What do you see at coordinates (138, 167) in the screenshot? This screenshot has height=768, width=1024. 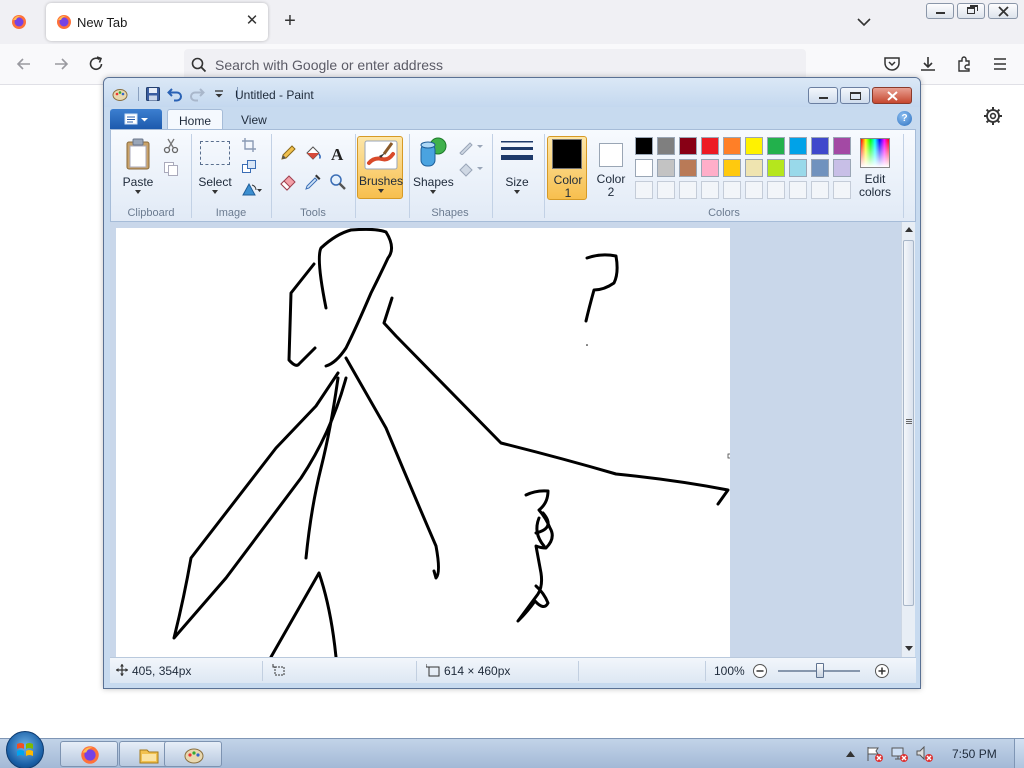 I see `paste-button: Paste` at bounding box center [138, 167].